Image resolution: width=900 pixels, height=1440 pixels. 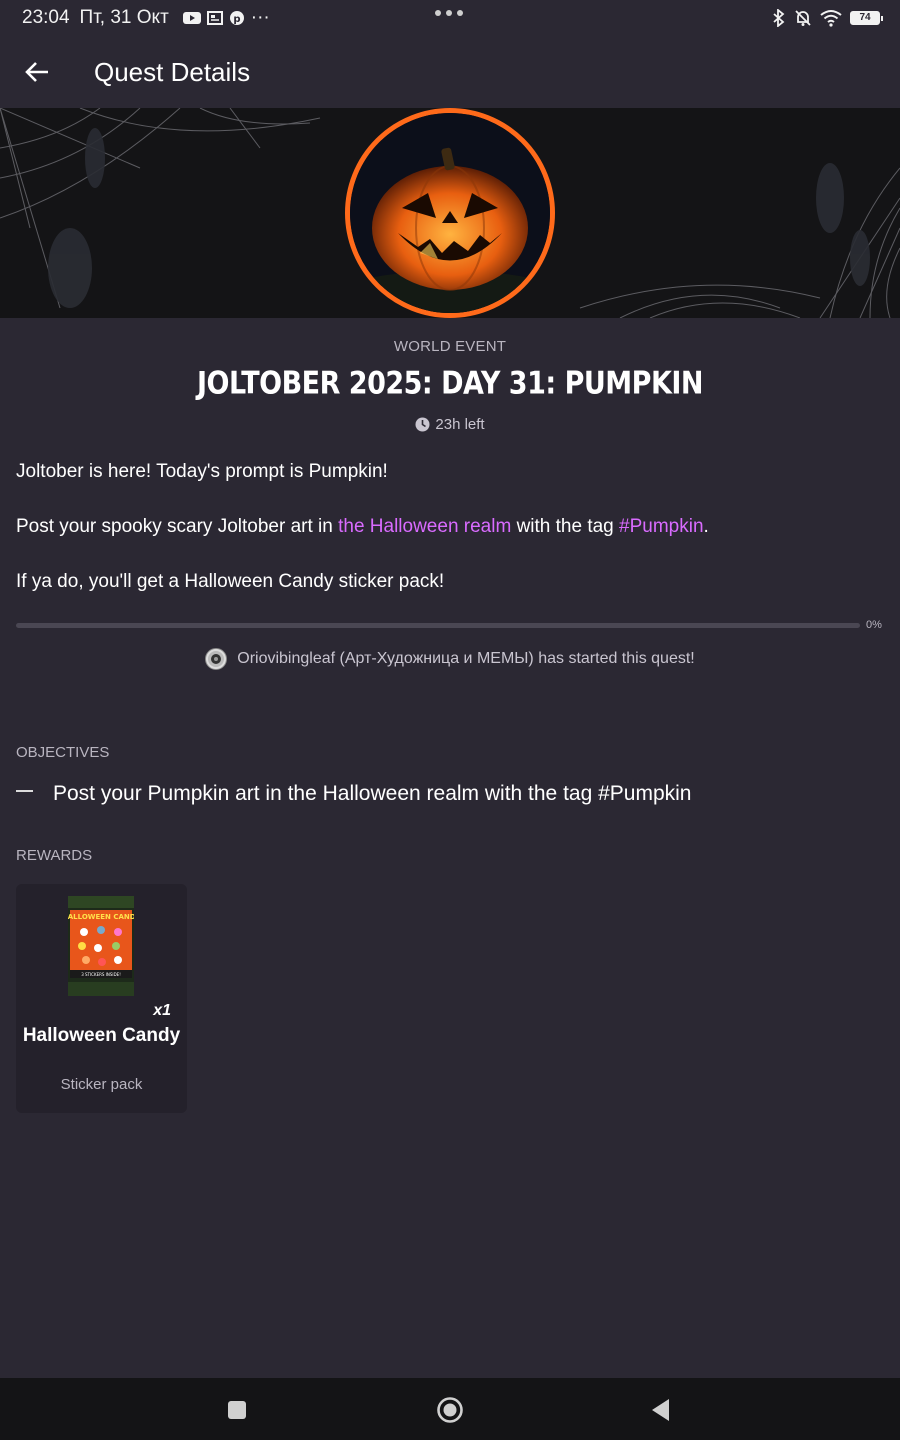 I want to click on desc-text: with the tag, so click(x=565, y=526).